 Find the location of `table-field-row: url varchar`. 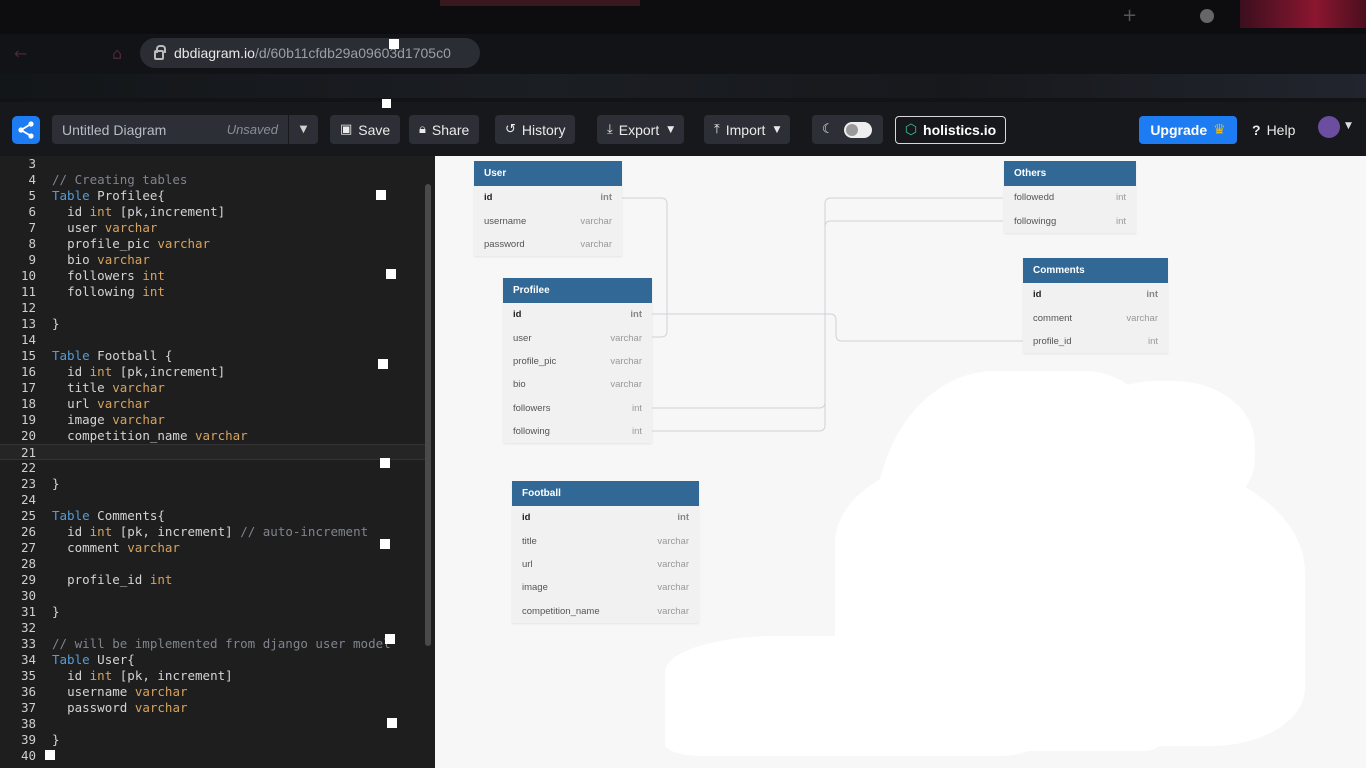

table-field-row: url varchar is located at coordinates (605, 564).